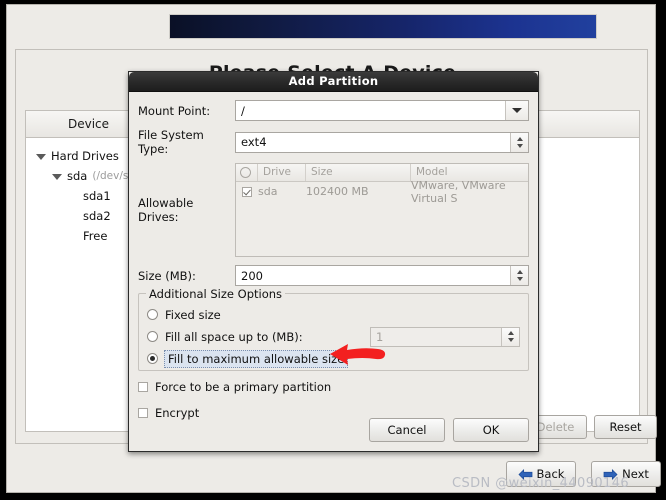 The width and height of the screenshot is (666, 500). What do you see at coordinates (152, 336) in the screenshot?
I see `radio-fill-all-space` at bounding box center [152, 336].